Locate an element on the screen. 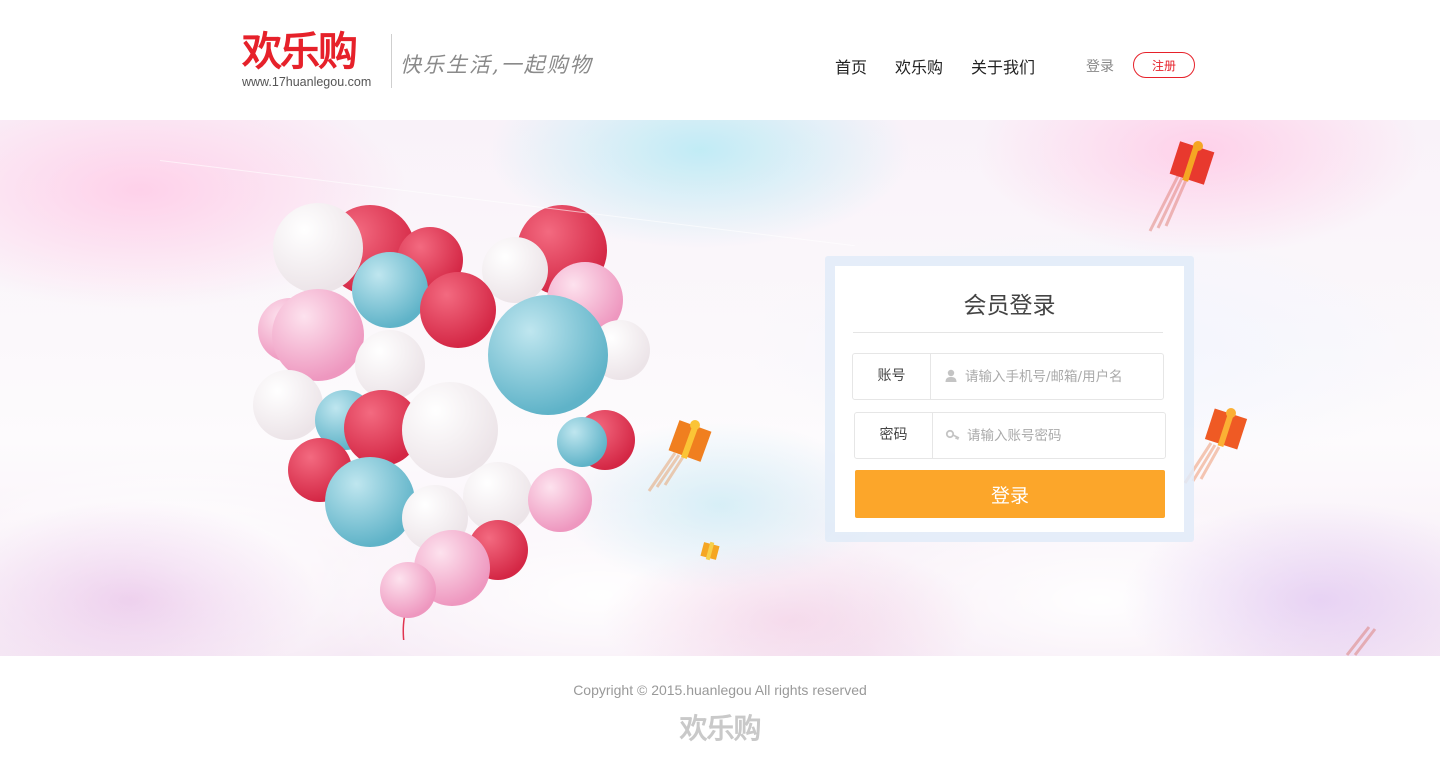  nav-about-us: 关于我们 is located at coordinates (1003, 66).